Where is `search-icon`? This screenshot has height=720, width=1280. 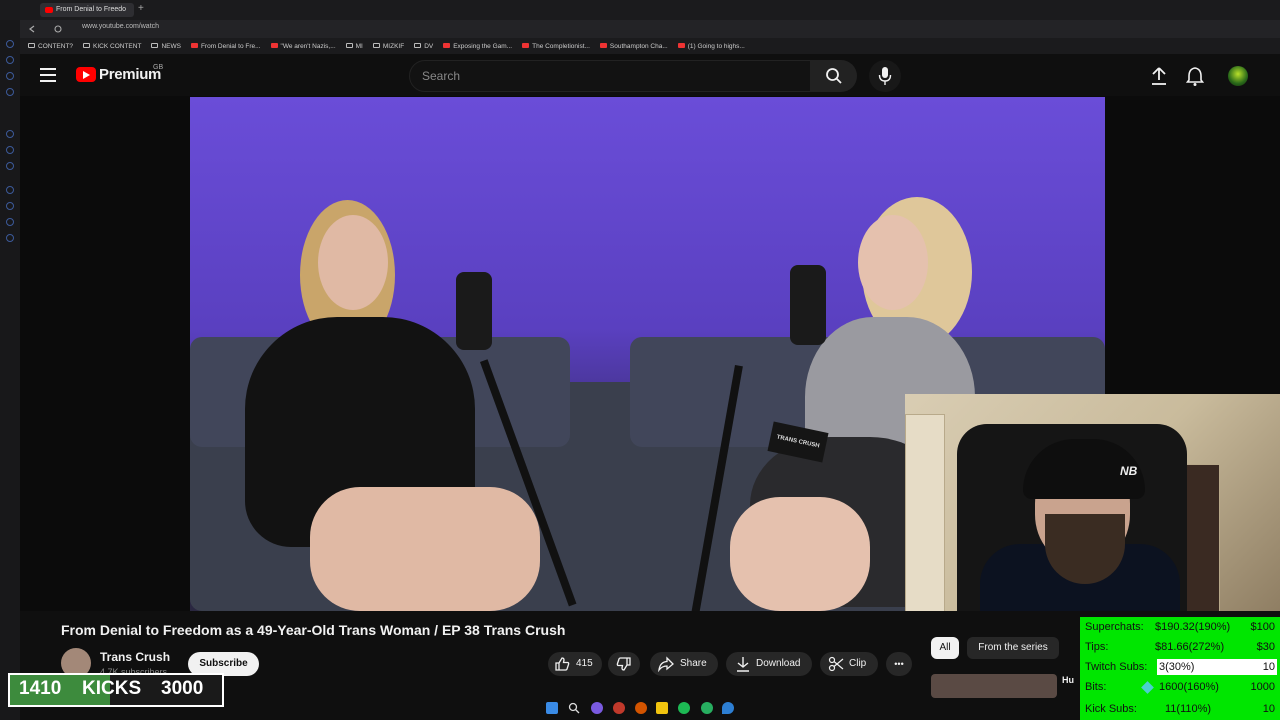 search-icon is located at coordinates (834, 76).